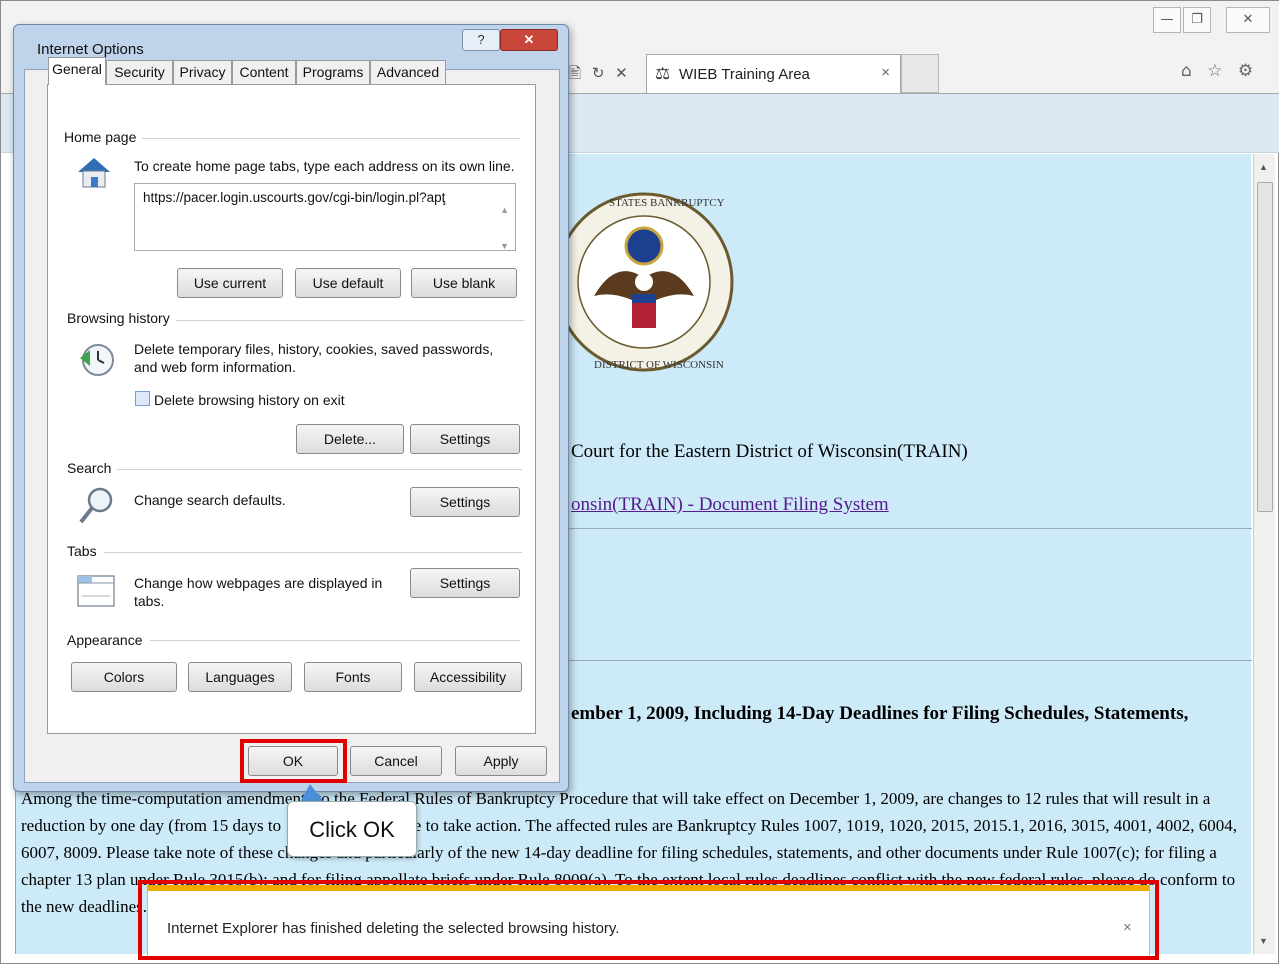 Image resolution: width=1279 pixels, height=964 pixels. Describe the element at coordinates (108, 640) in the screenshot. I see `appearance-label: Appearance` at that location.